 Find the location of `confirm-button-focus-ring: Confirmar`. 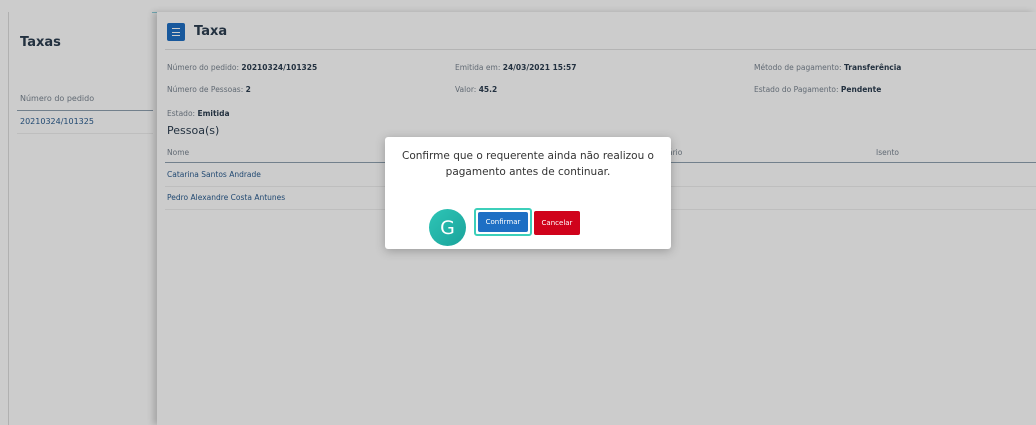

confirm-button-focus-ring: Confirmar is located at coordinates (503, 222).